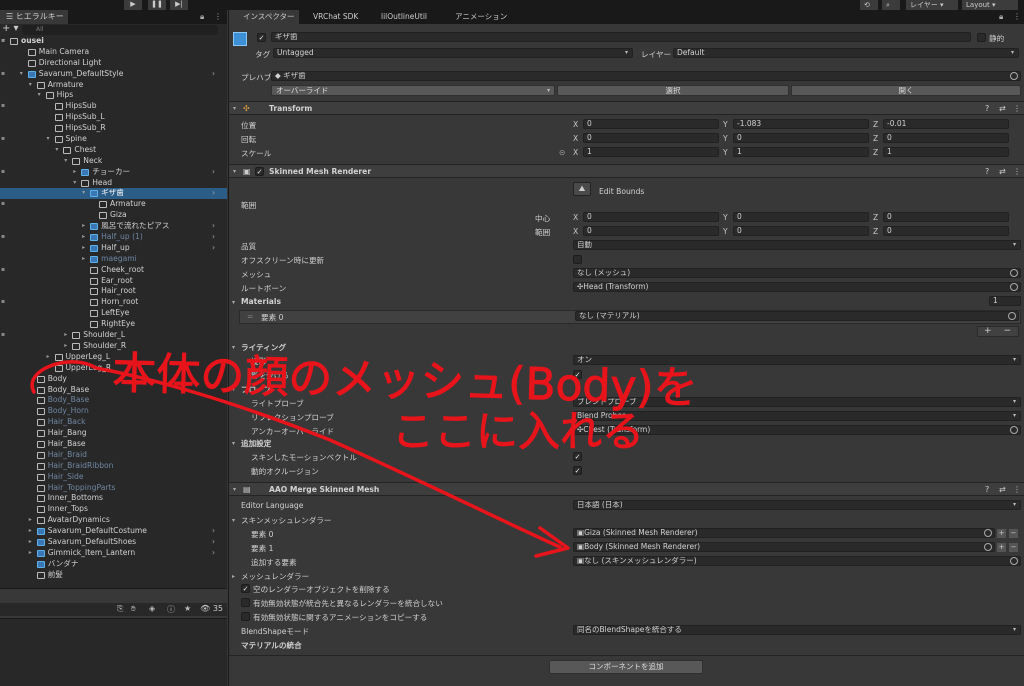 The image size is (1024, 686). Describe the element at coordinates (846, 53) in the screenshot. I see `layer-dropdown: Default ▾` at that location.